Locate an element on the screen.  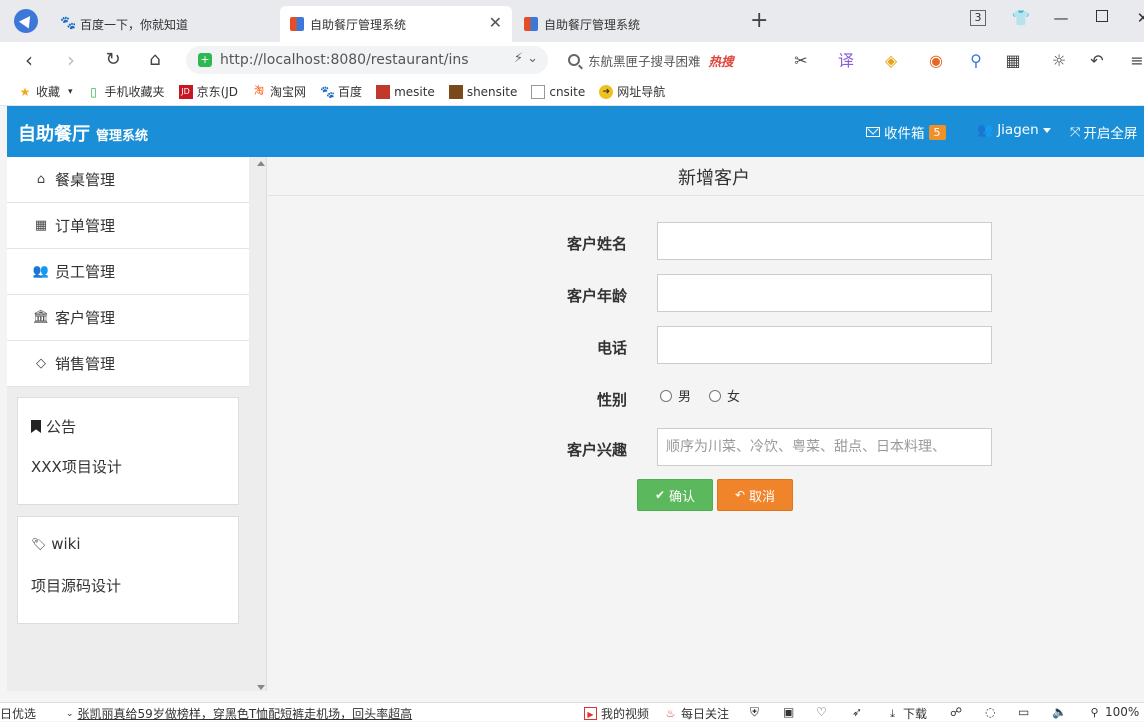
game-icon: ◉ is located at coordinates (936, 61).